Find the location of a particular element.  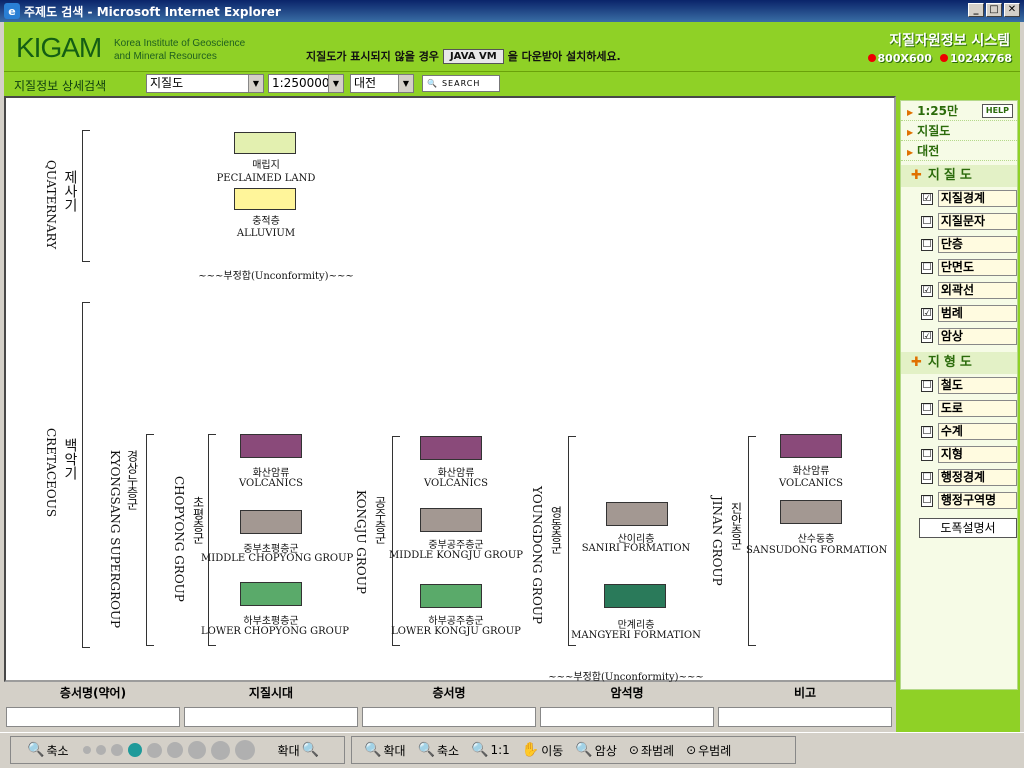

chopyong-volcanics-ko: 화산암류 is located at coordinates (271, 473).